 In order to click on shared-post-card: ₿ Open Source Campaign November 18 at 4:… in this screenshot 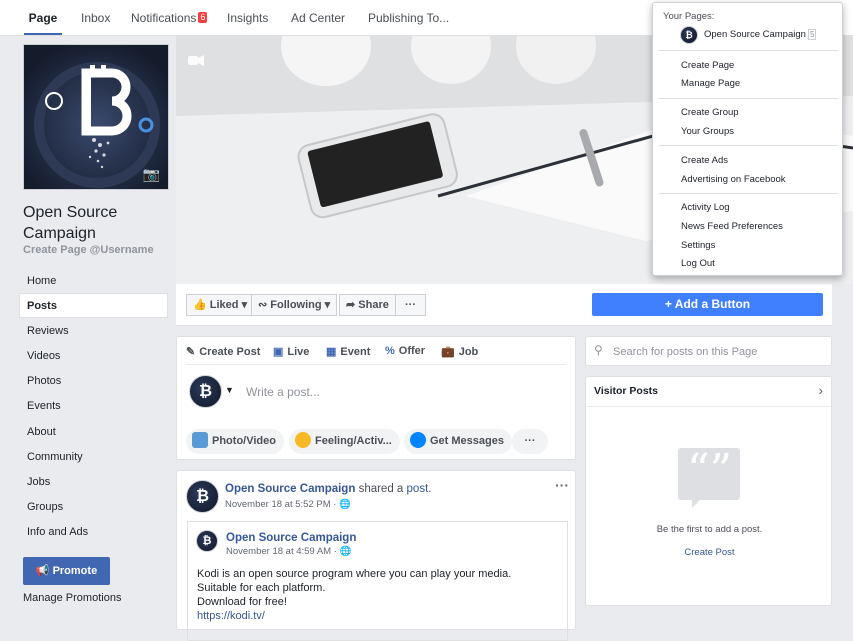, I will do `click(377, 581)`.